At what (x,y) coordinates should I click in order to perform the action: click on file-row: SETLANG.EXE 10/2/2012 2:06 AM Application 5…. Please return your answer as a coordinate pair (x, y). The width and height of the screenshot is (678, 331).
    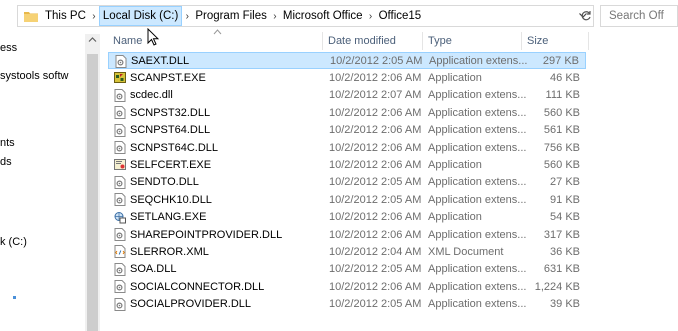
    Looking at the image, I should click on (347, 217).